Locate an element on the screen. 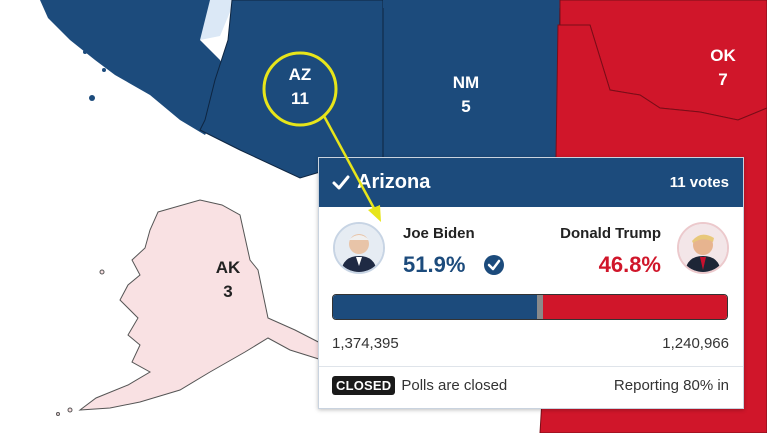 This screenshot has width=767, height=433. colorado-region is located at coordinates (471, 4).